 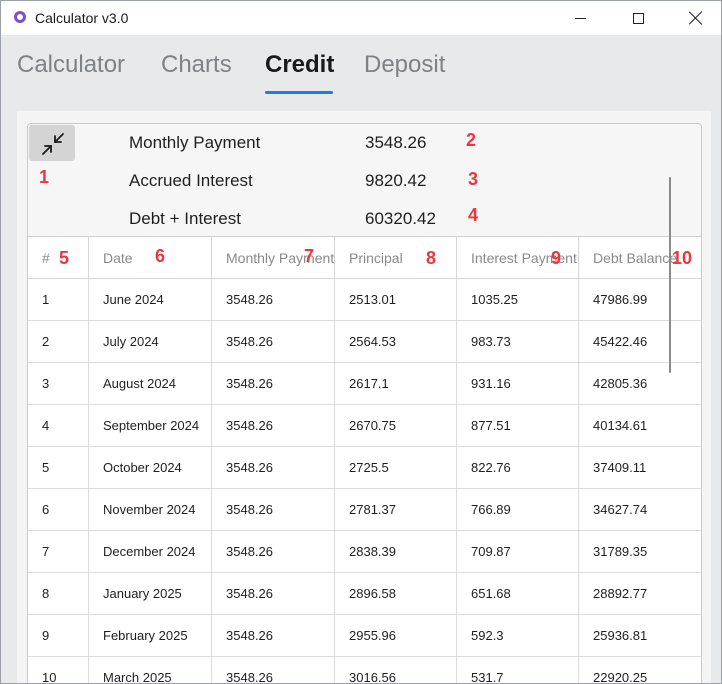 What do you see at coordinates (58, 384) in the screenshot?
I see `row-number-cell: 3` at bounding box center [58, 384].